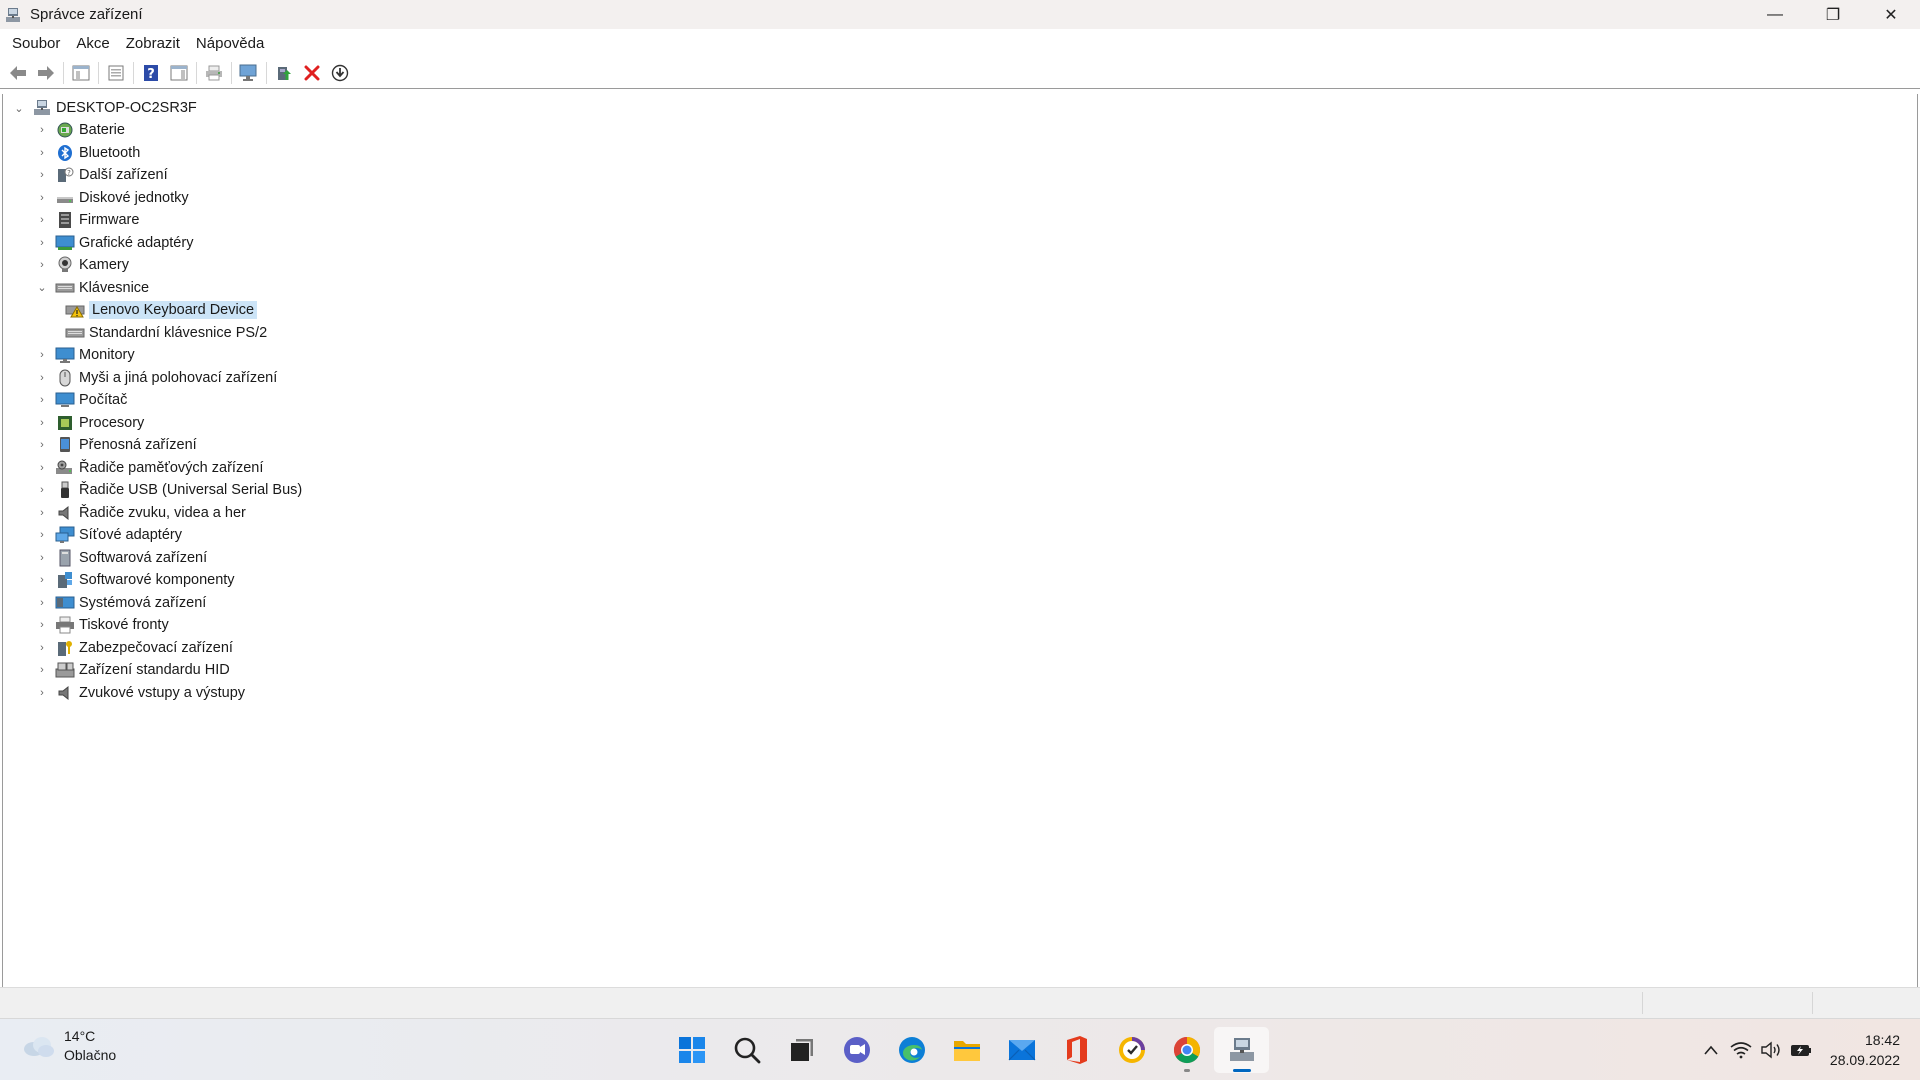 This screenshot has height=1080, width=1920. I want to click on taskbar-apps, so click(966, 1050).